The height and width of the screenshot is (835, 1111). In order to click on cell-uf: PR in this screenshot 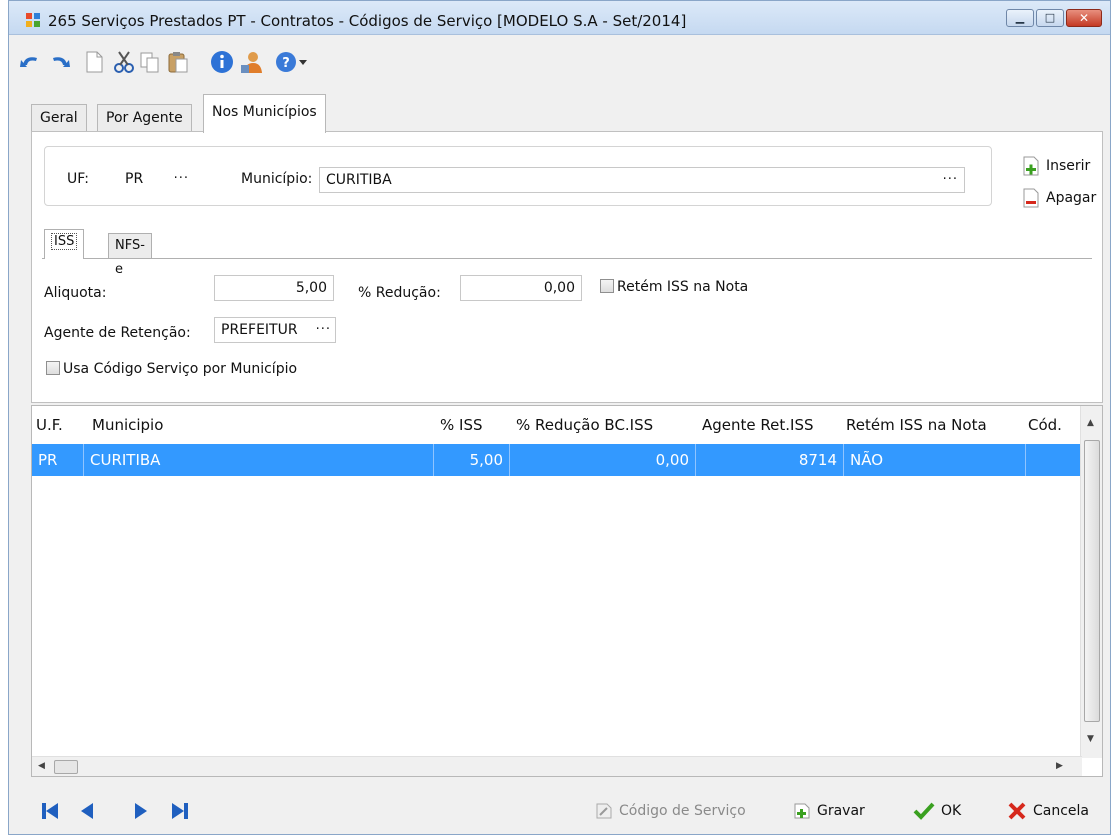, I will do `click(58, 460)`.